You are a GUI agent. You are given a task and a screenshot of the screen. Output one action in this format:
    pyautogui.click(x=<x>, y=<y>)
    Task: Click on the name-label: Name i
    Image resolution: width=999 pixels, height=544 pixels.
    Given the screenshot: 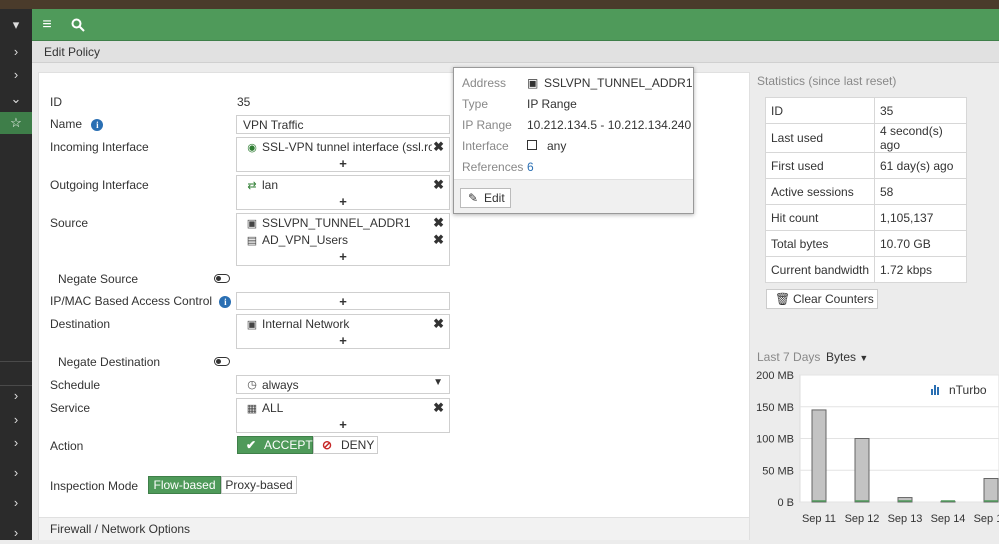 What is the action you would take?
    pyautogui.click(x=77, y=124)
    